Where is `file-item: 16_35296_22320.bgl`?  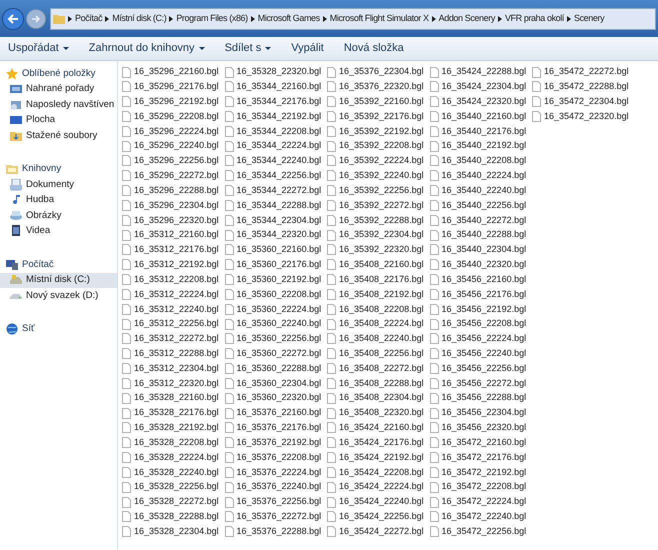 file-item: 16_35296_22320.bgl is located at coordinates (170, 220).